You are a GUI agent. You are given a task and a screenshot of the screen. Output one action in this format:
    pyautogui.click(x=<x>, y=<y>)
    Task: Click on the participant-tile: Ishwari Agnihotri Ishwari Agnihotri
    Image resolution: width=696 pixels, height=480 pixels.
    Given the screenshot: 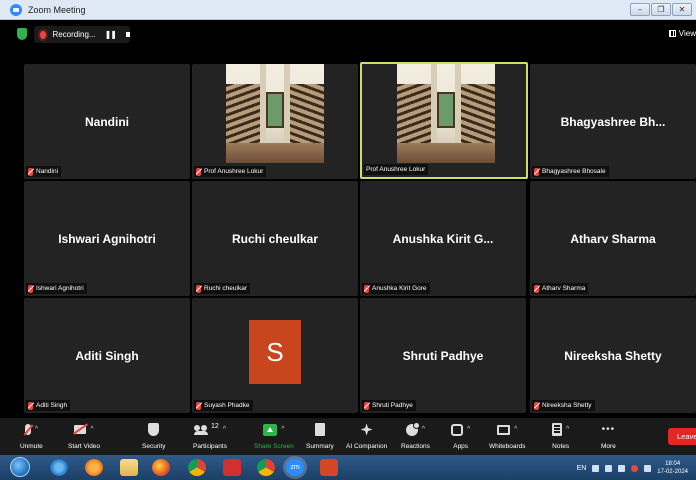 What is the action you would take?
    pyautogui.click(x=107, y=238)
    